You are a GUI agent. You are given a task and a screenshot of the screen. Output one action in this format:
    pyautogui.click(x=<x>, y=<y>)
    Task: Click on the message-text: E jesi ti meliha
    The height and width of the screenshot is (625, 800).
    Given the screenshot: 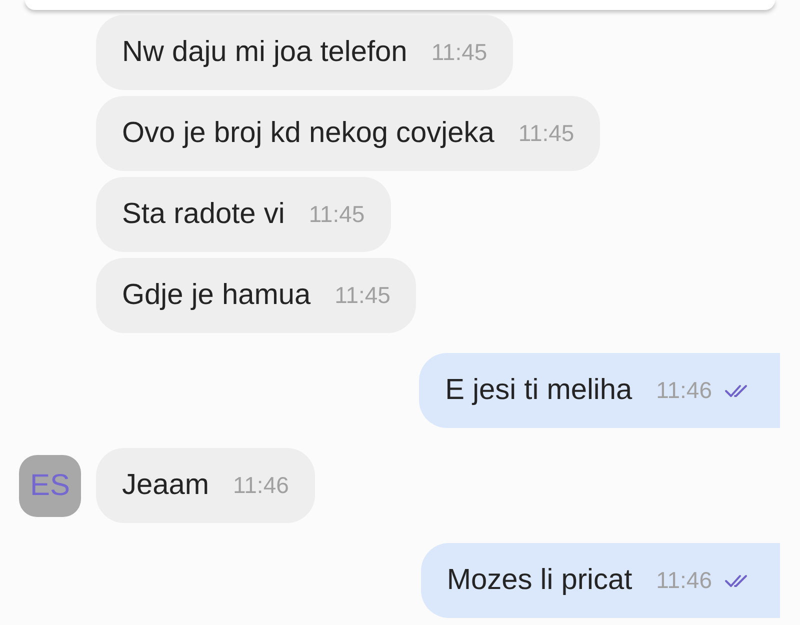 What is the action you would take?
    pyautogui.click(x=538, y=390)
    